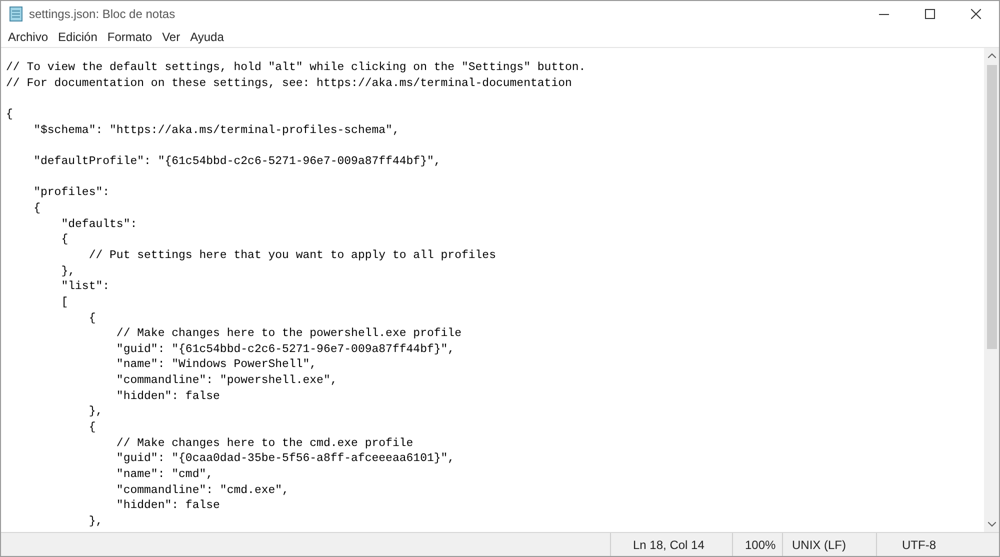 This screenshot has height=557, width=1000. I want to click on cursor-position: Ln 18, Col 14, so click(668, 545).